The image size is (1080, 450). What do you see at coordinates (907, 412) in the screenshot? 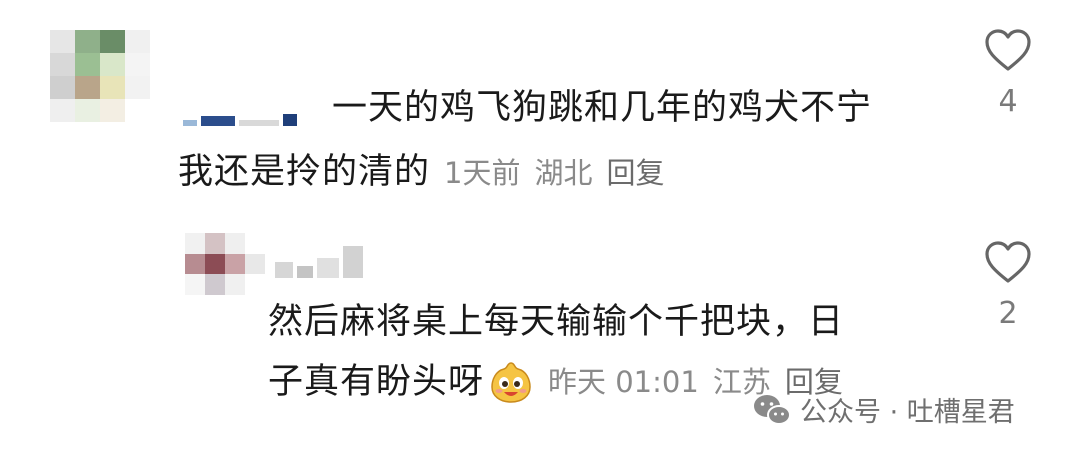
I see `watermark-text: 公众号 · 吐槽星君` at bounding box center [907, 412].